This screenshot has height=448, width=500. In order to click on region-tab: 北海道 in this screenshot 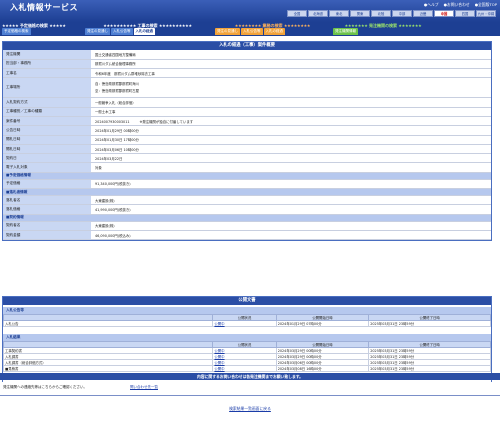, I will do `click(318, 13)`.